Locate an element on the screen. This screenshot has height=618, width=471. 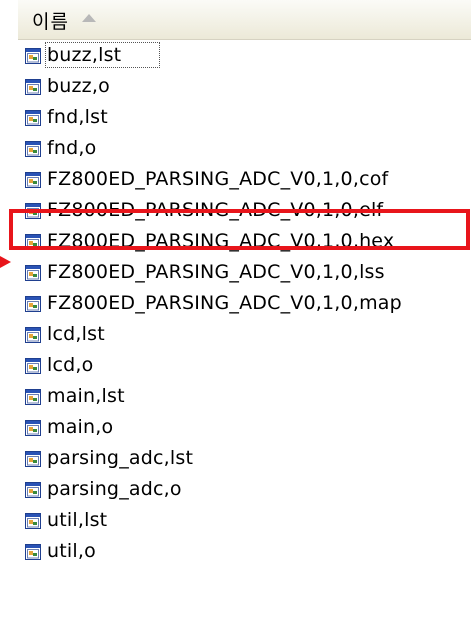
file-name: lcd,lst is located at coordinates (76, 334).